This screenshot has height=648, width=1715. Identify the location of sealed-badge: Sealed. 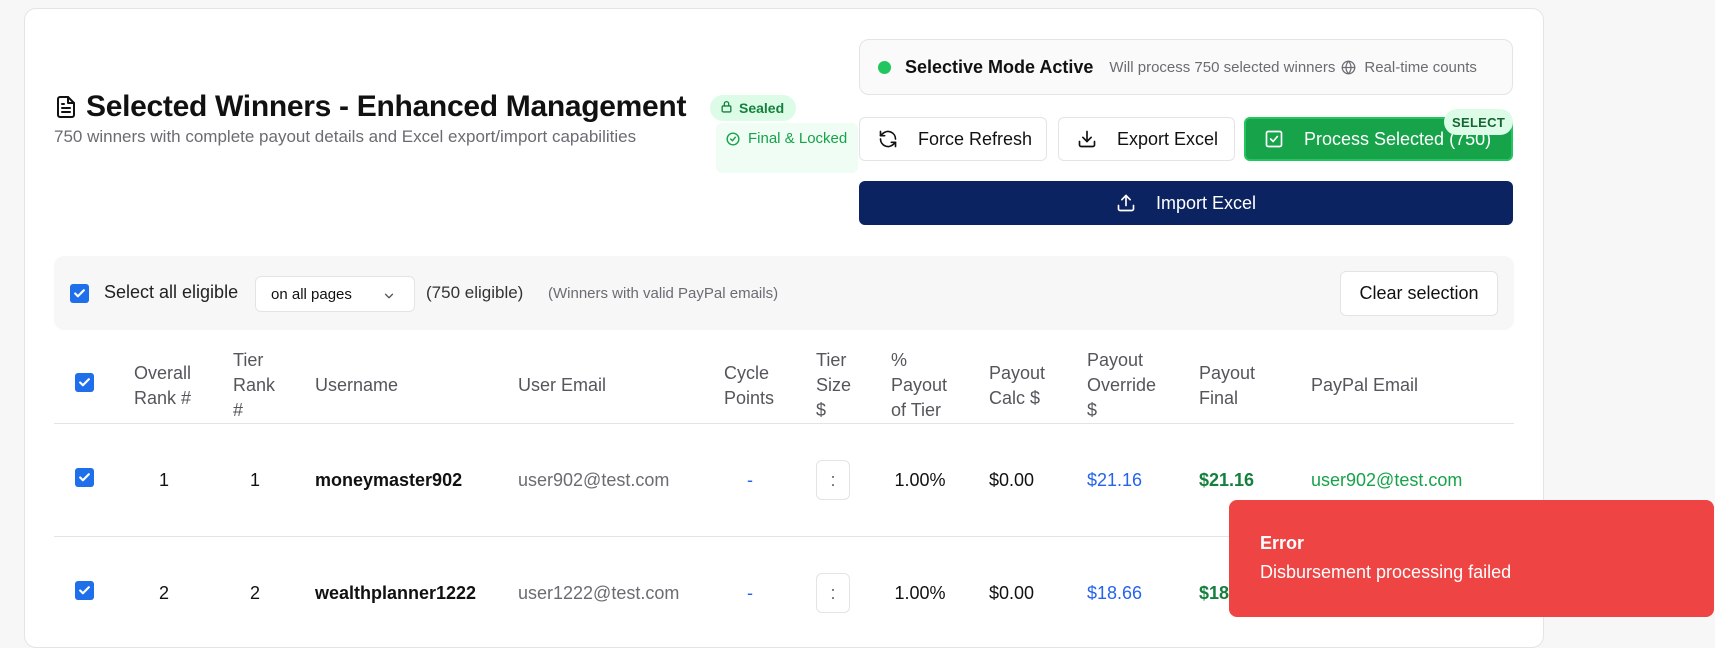
(753, 108).